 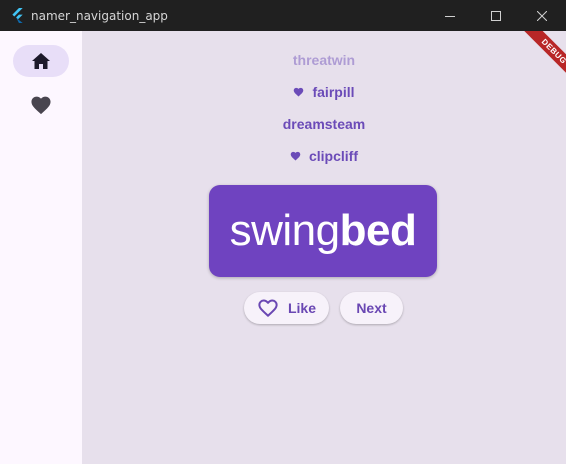 I want to click on list-item: fairpill, so click(x=324, y=92).